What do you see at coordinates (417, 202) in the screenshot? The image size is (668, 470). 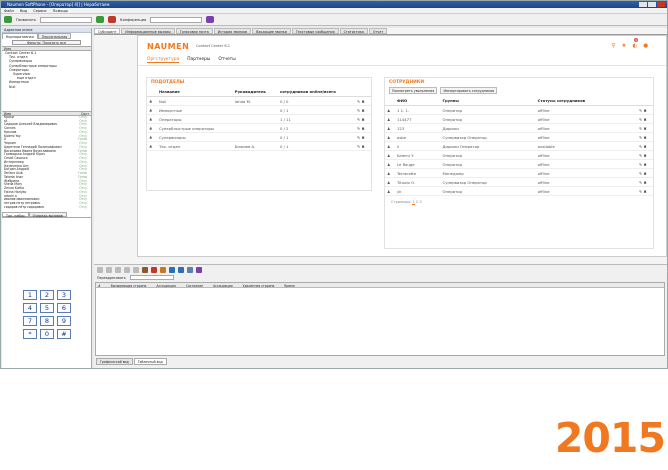 I see `page-2: 2` at bounding box center [417, 202].